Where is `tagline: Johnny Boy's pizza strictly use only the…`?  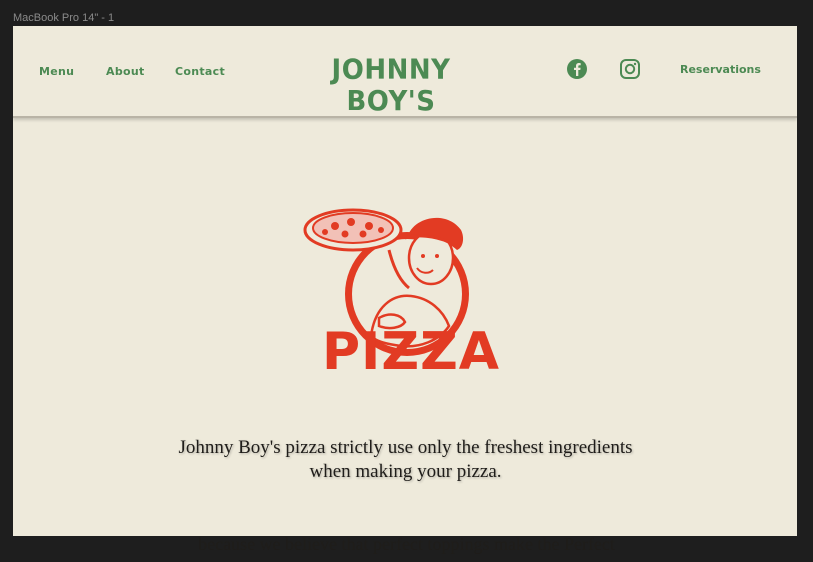 tagline: Johnny Boy's pizza strictly use only the… is located at coordinates (405, 460).